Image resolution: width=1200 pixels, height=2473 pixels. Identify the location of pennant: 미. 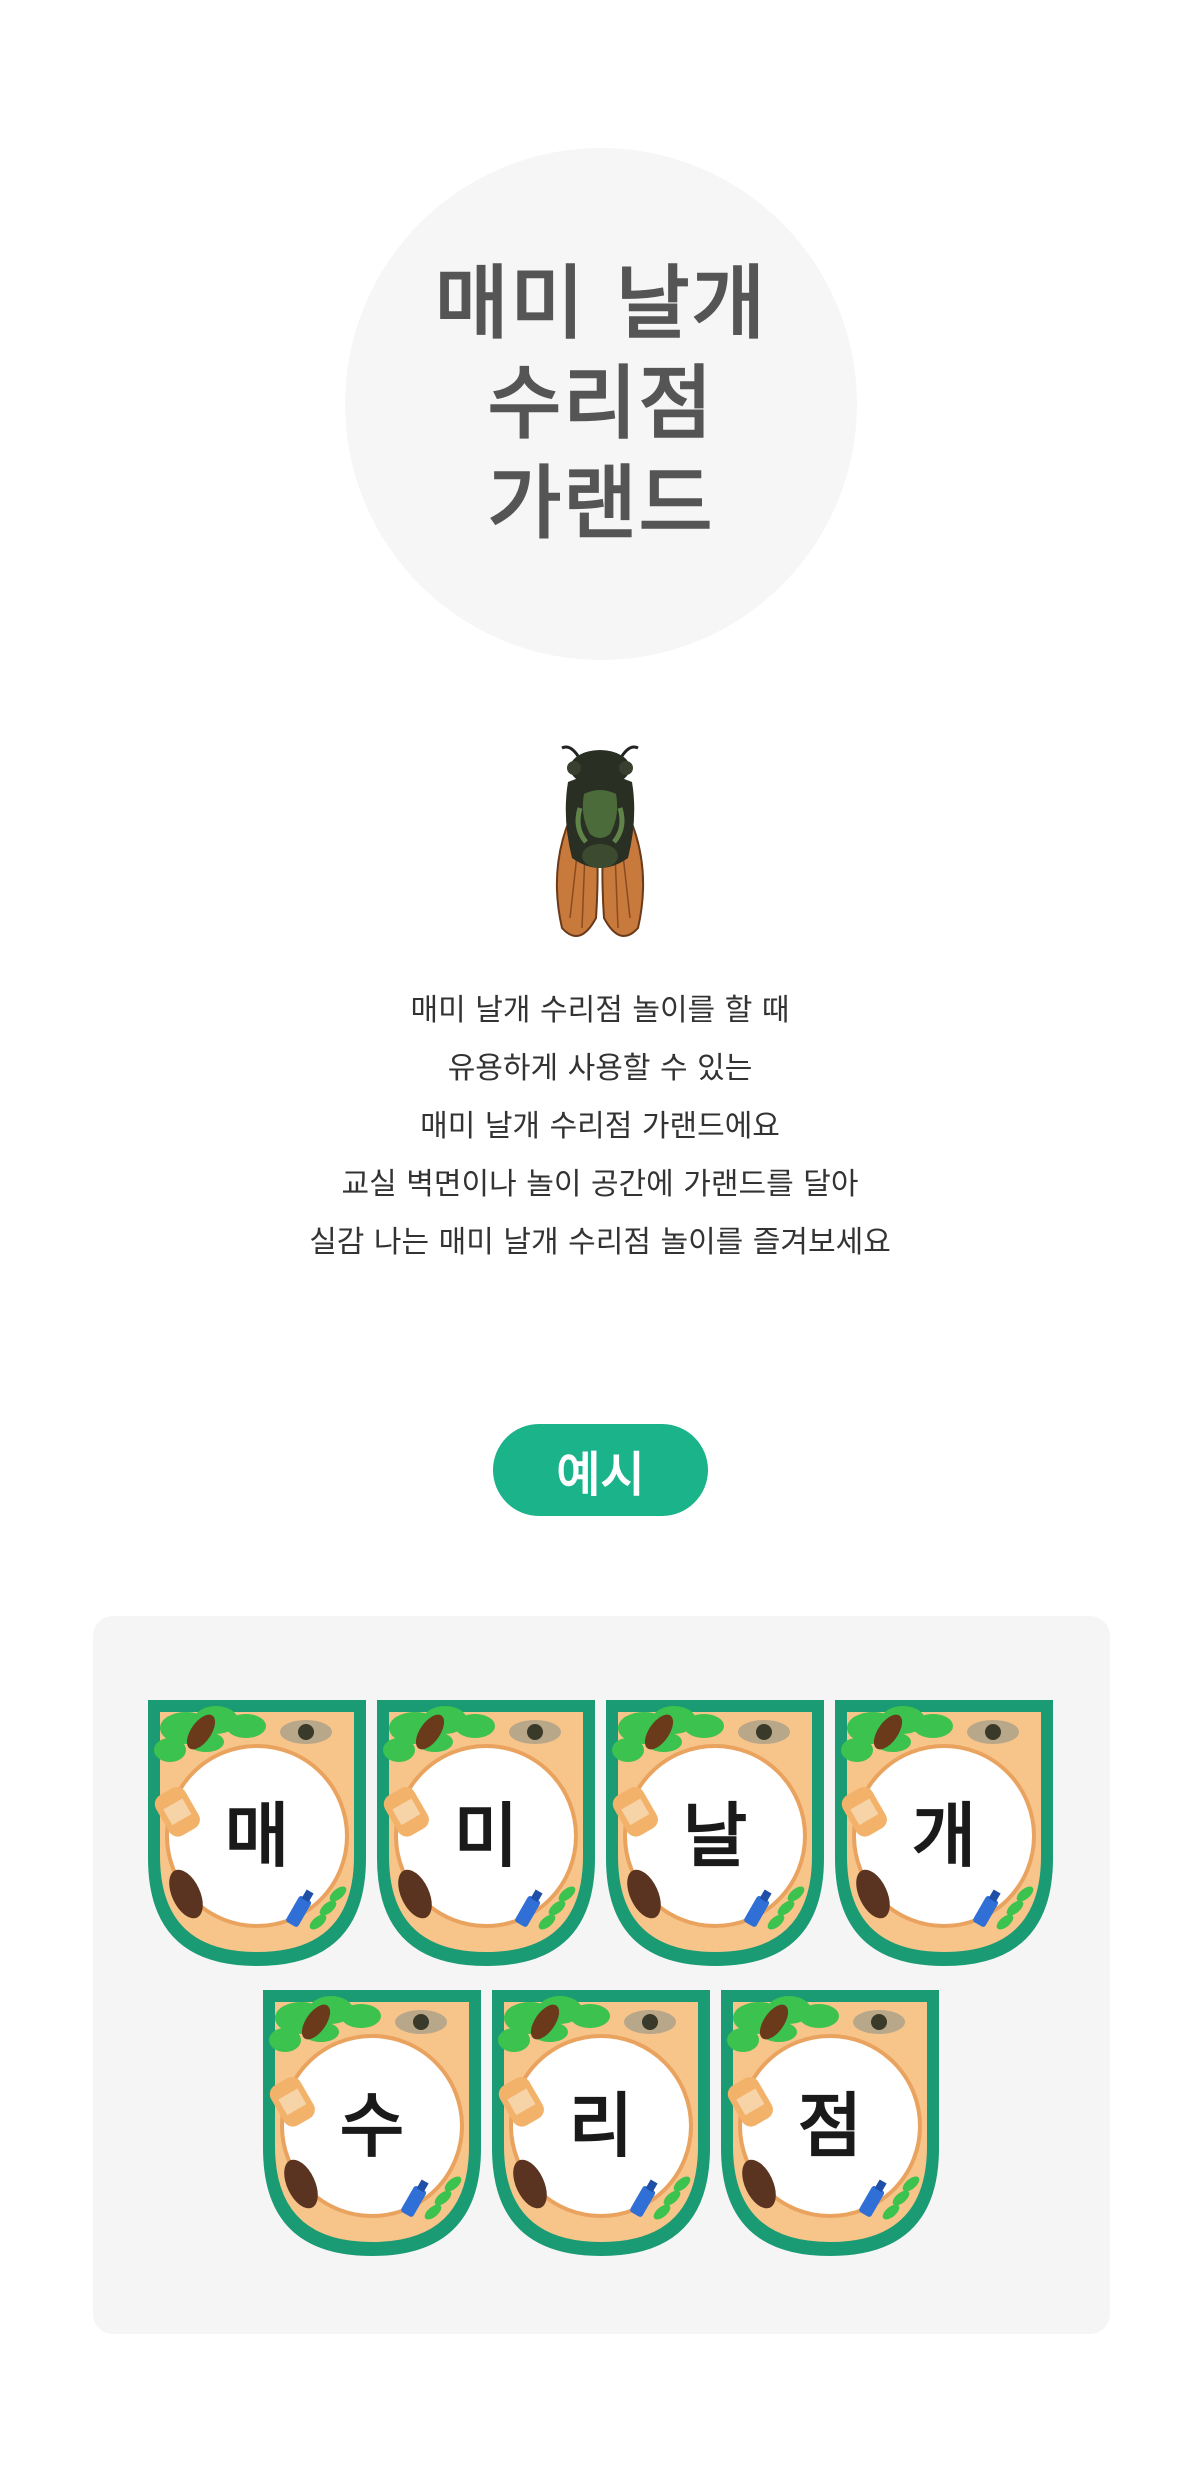
(486, 1833).